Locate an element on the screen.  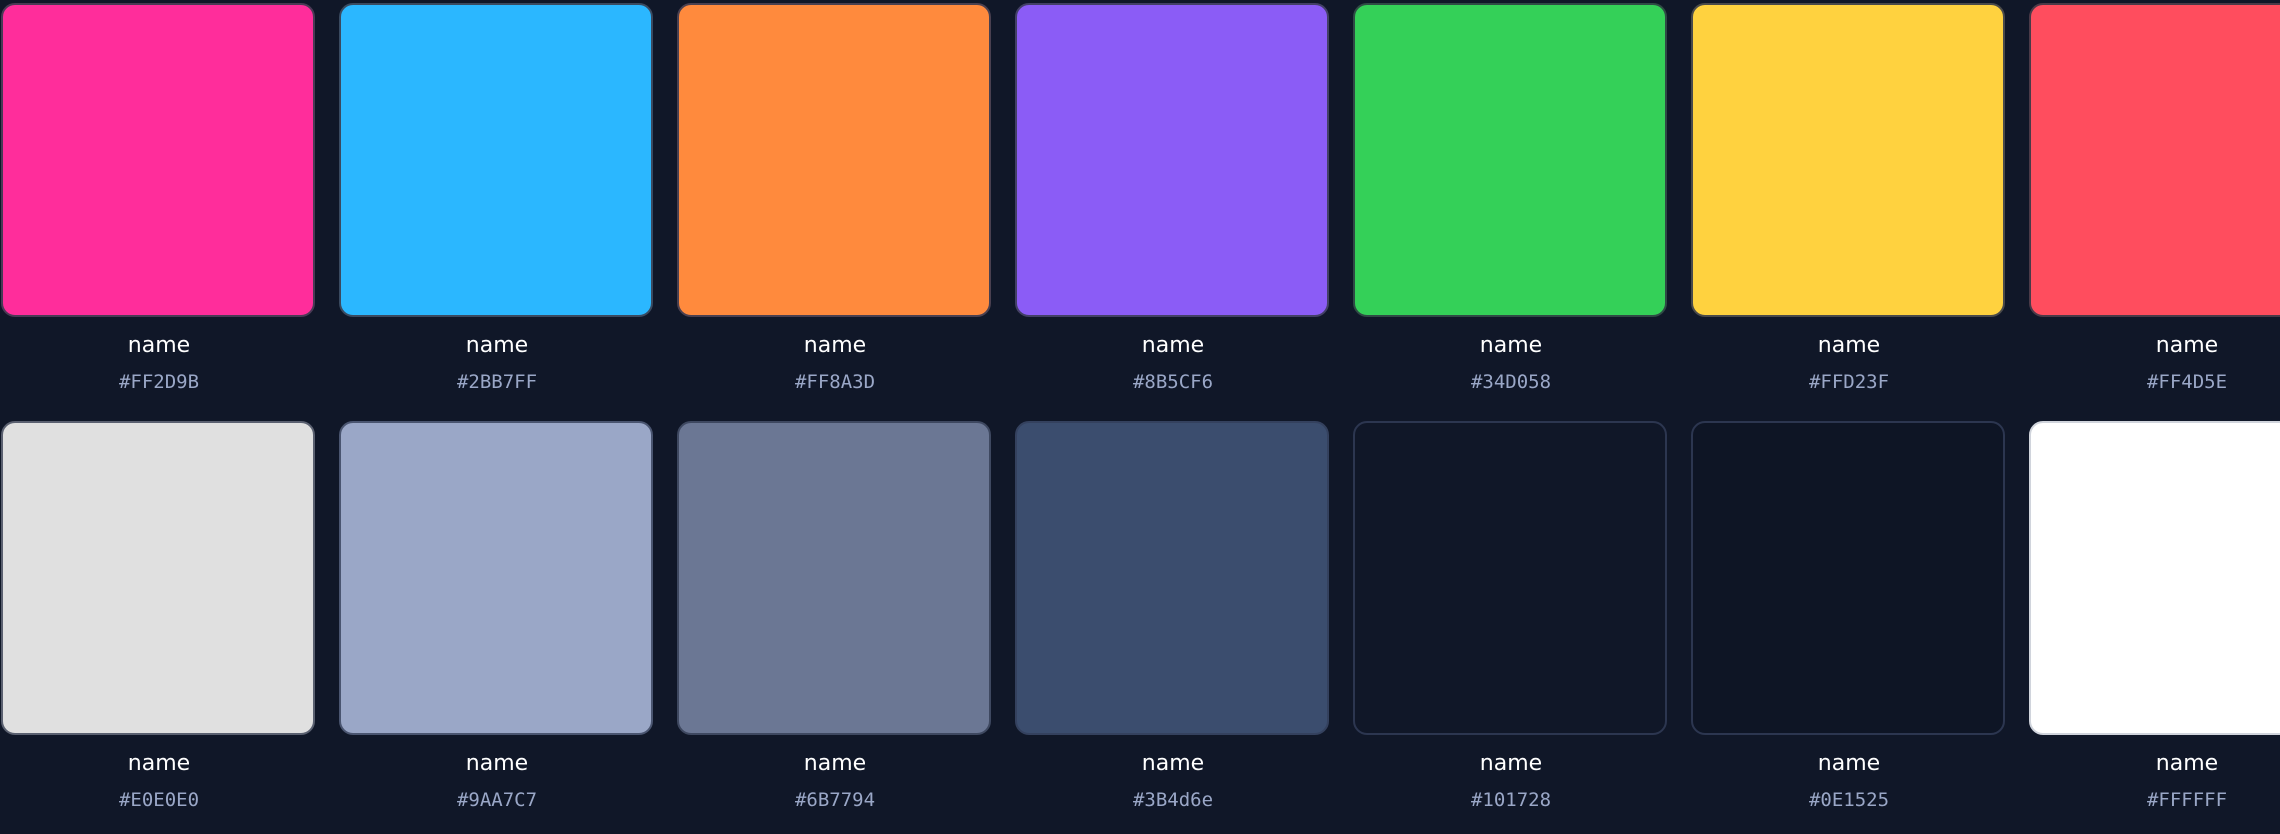
color-swatch: name #E0E0E0 is located at coordinates (159, 626).